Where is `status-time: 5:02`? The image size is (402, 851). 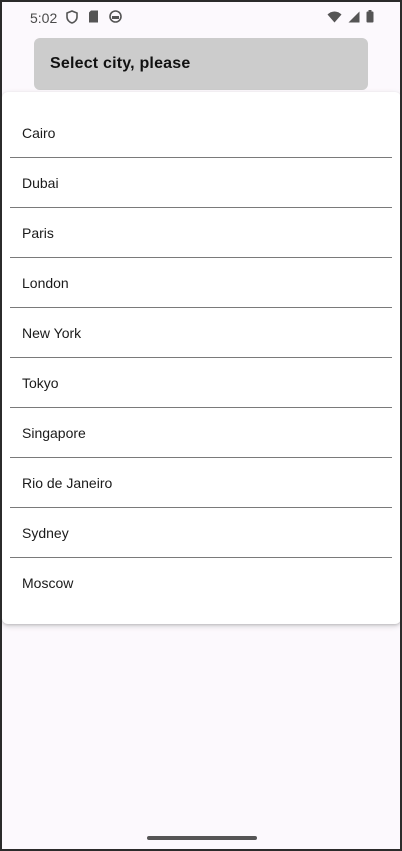 status-time: 5:02 is located at coordinates (44, 18).